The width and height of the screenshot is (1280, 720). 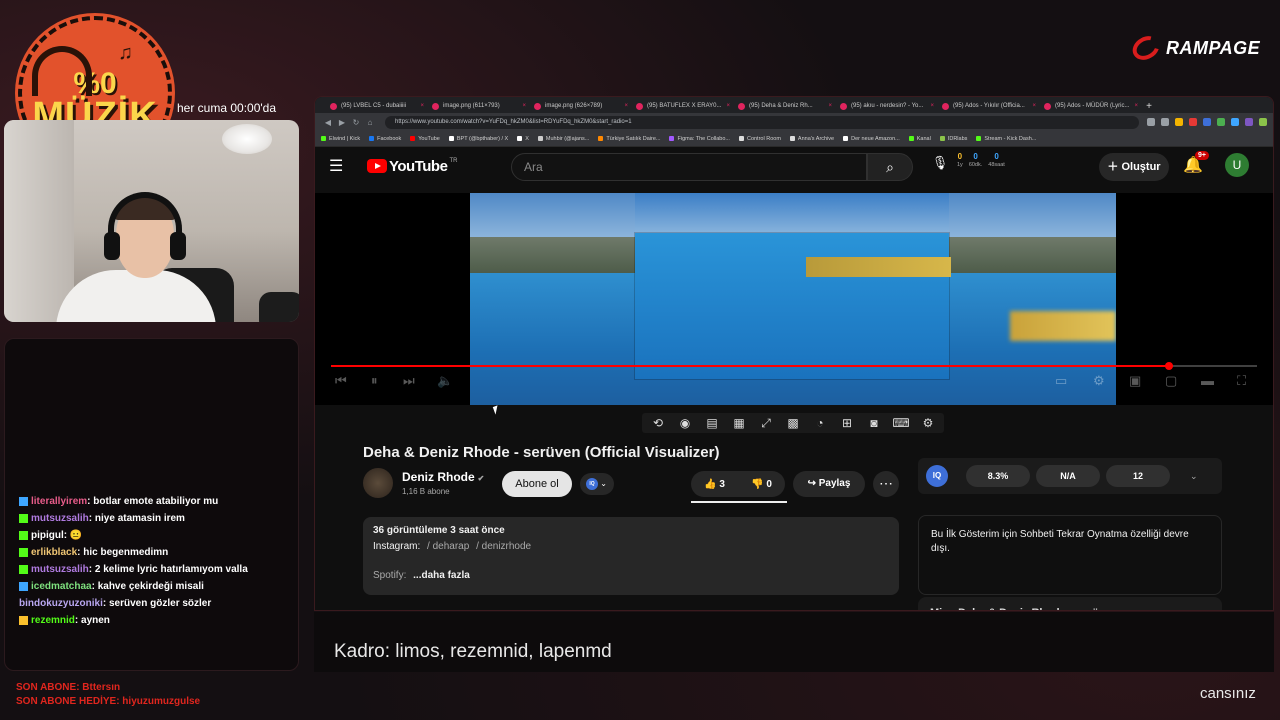 What do you see at coordinates (374, 381) in the screenshot?
I see `pause-icon: ⏸` at bounding box center [374, 381].